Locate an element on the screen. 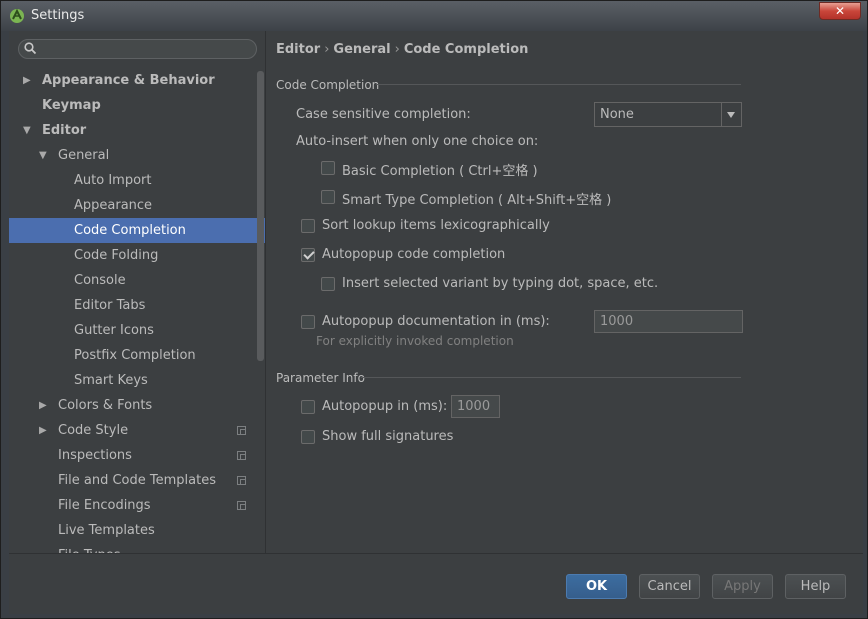 The width and height of the screenshot is (868, 619). apply-button: Apply is located at coordinates (742, 586).